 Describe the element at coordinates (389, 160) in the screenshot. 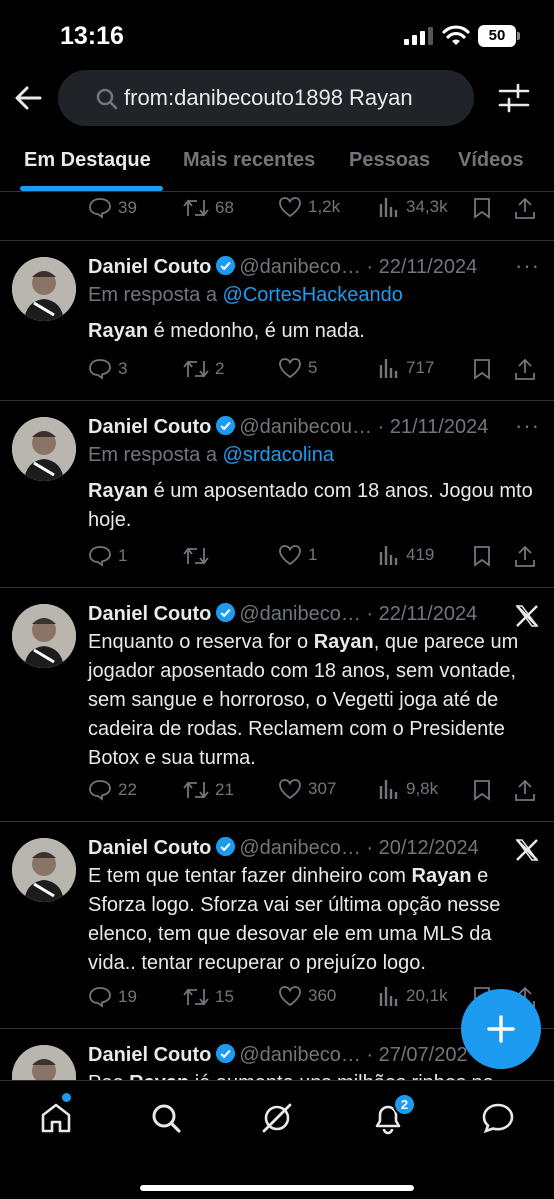

I see `tab-pessoas: Pessoas` at that location.